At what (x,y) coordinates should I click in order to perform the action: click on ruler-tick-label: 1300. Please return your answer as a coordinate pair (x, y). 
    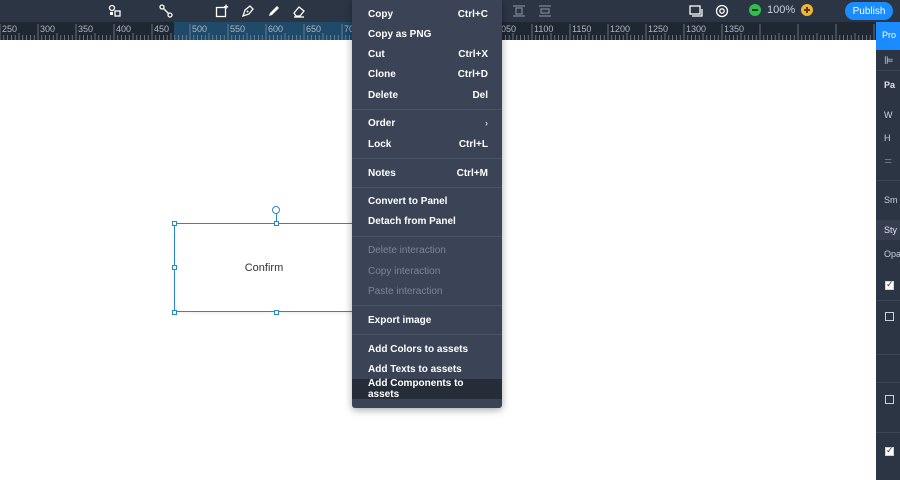
    Looking at the image, I should click on (696, 29).